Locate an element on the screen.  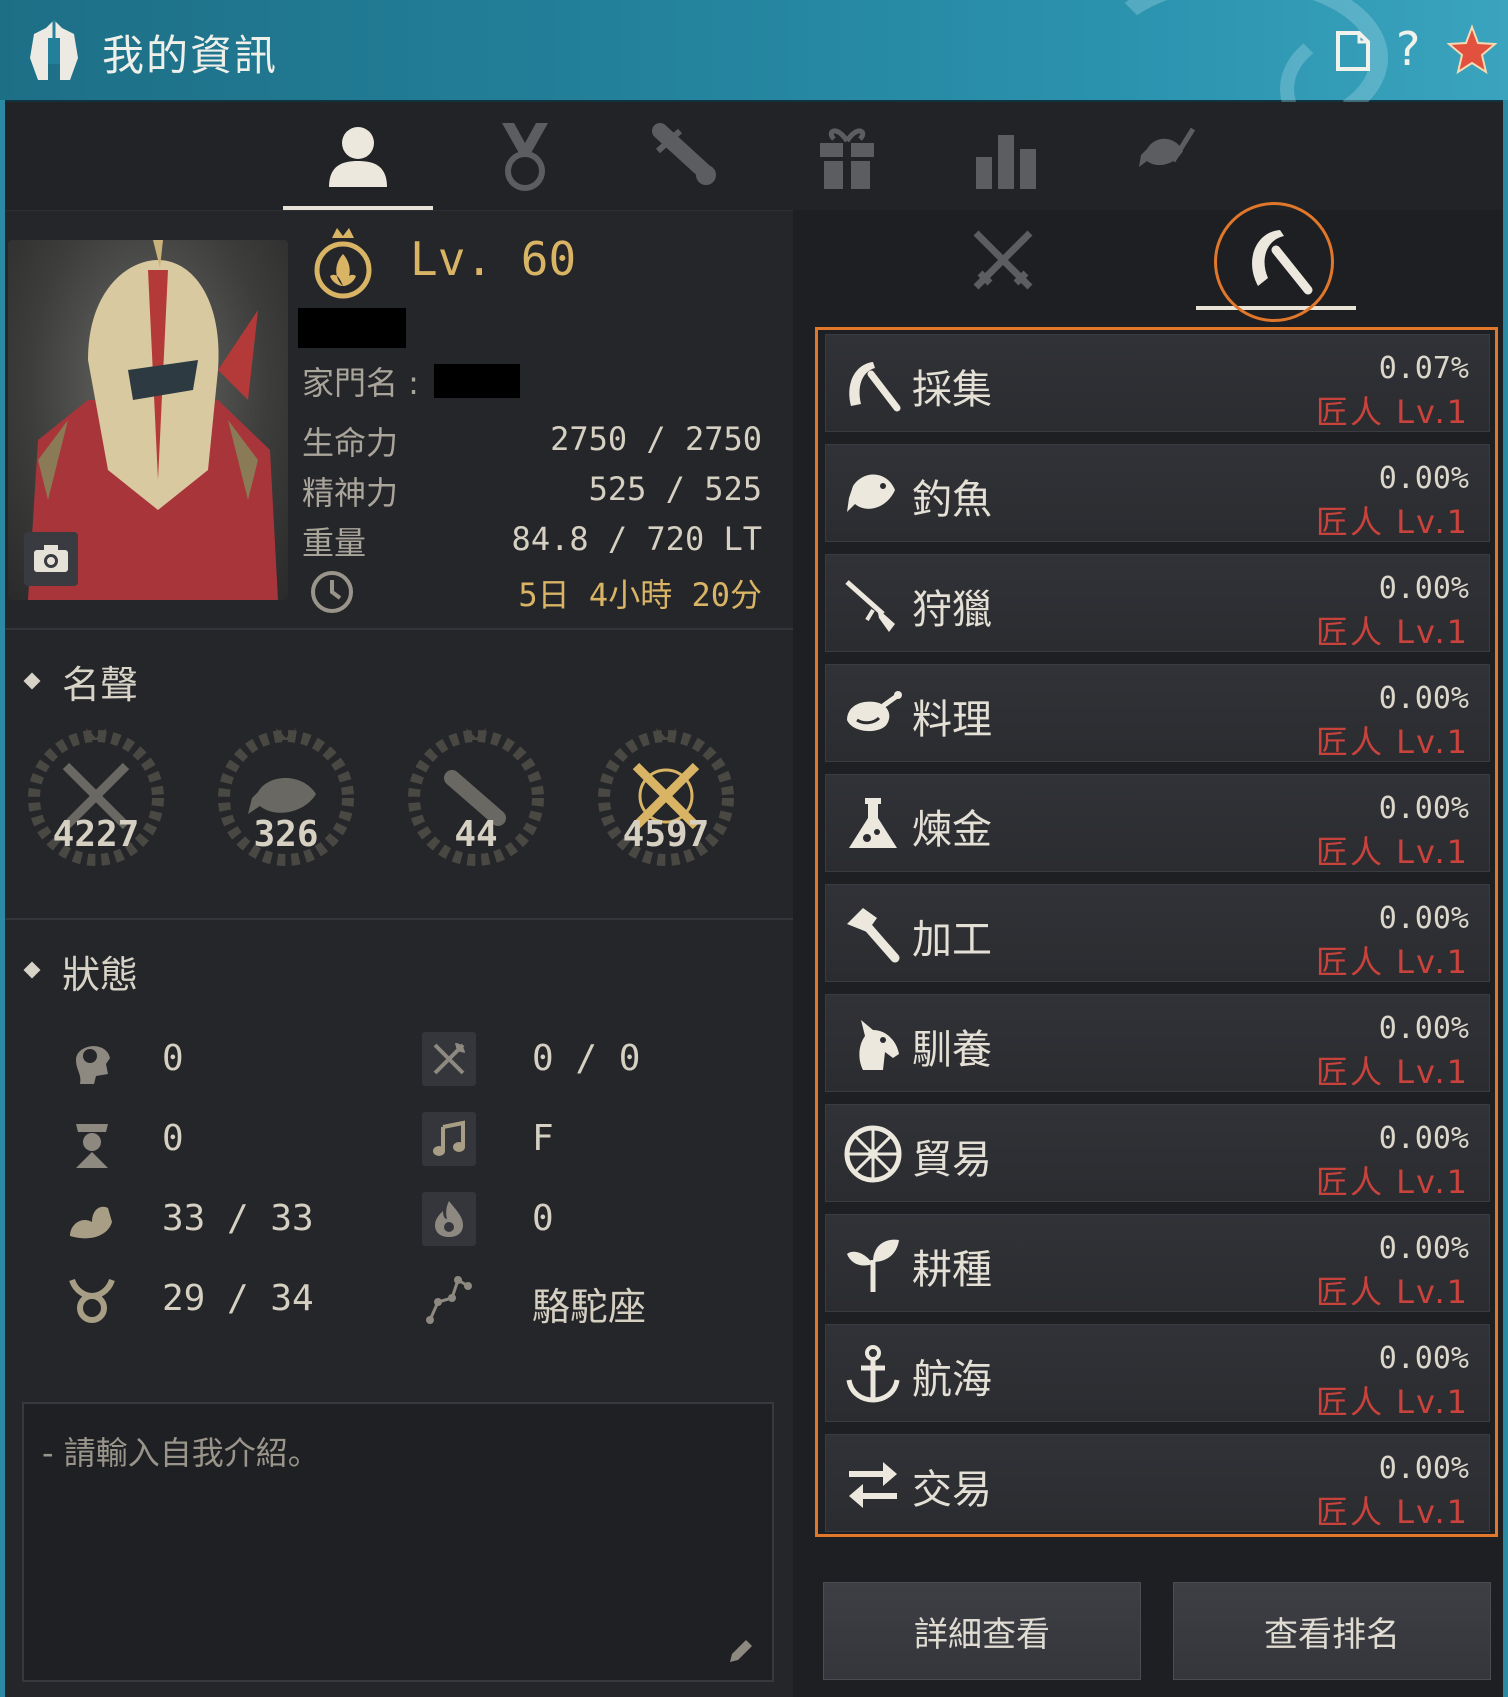
character-level: Lv. 60 is located at coordinates (493, 259).